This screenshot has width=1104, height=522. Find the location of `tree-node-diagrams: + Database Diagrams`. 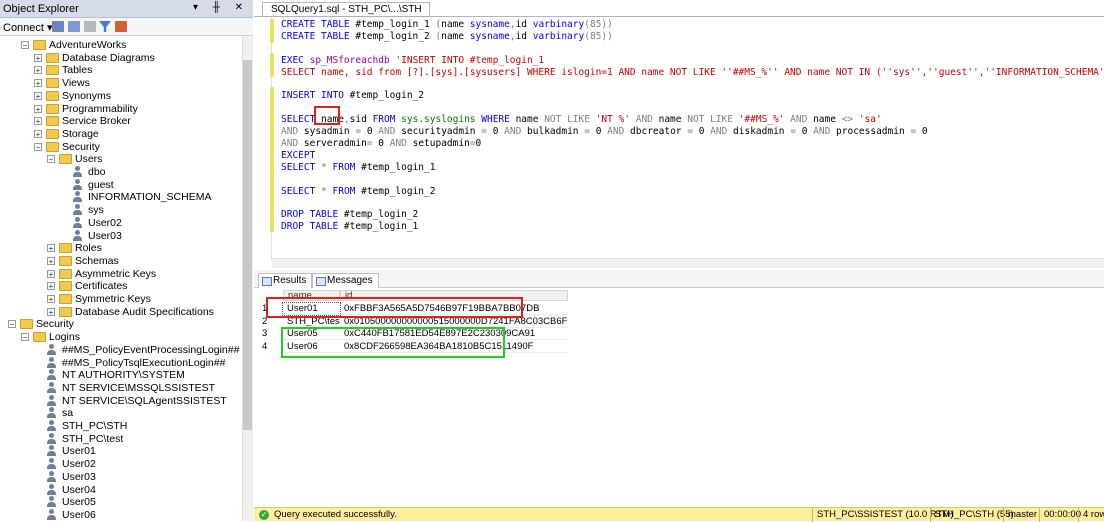

tree-node-diagrams: + Database Diagrams is located at coordinates (120, 58).